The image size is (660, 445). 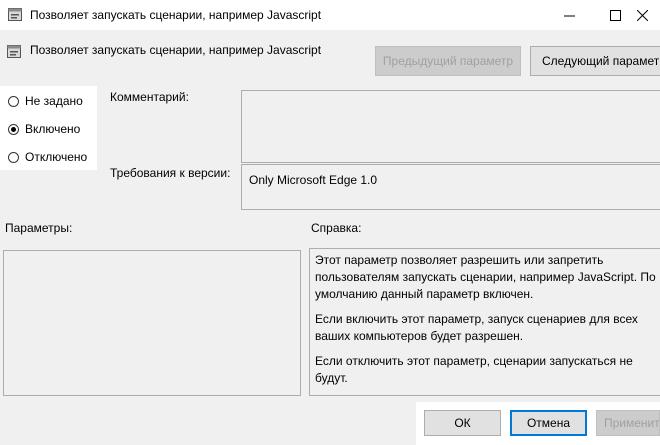 What do you see at coordinates (548, 423) in the screenshot?
I see `cancel-button: Отмена` at bounding box center [548, 423].